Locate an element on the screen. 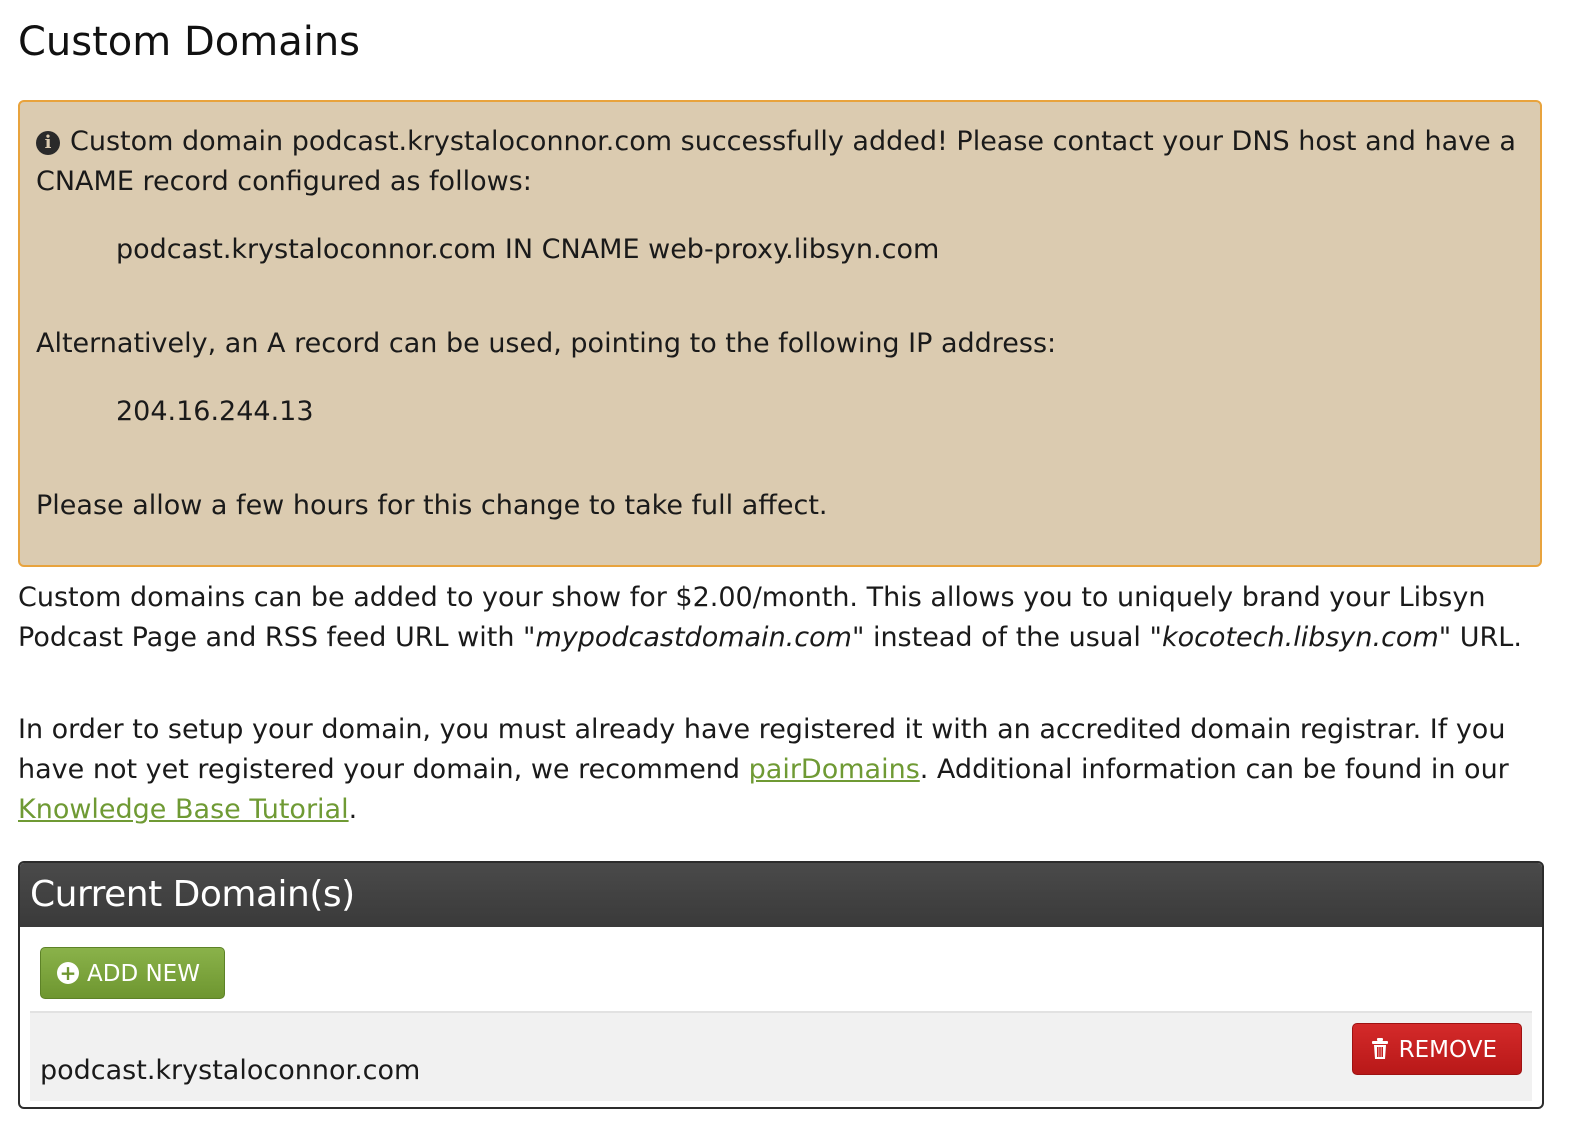 The width and height of the screenshot is (1569, 1134). default-domain: kocotech.libsyn.com is located at coordinates (1300, 637).